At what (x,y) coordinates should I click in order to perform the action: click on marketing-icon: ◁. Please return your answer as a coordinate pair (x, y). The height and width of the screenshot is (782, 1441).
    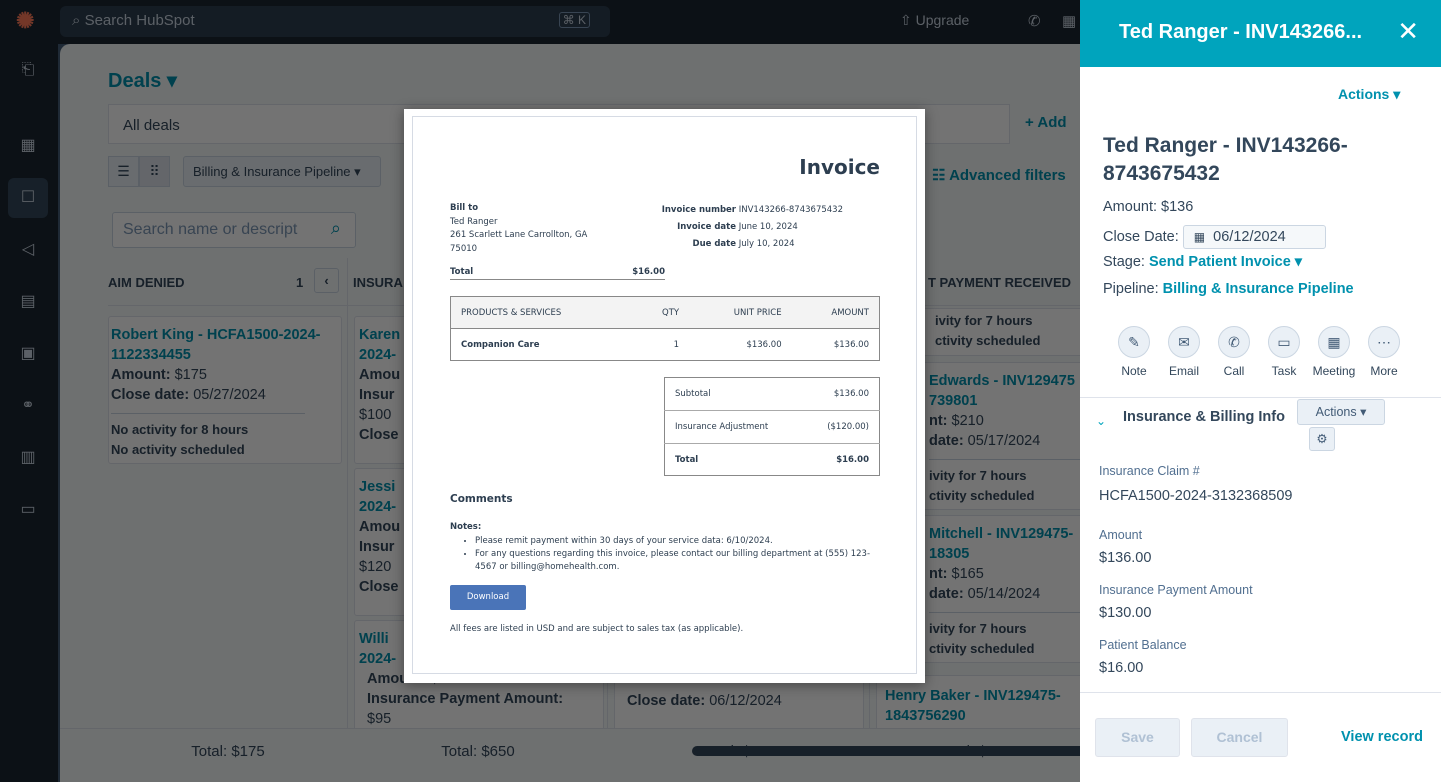
    Looking at the image, I should click on (28, 250).